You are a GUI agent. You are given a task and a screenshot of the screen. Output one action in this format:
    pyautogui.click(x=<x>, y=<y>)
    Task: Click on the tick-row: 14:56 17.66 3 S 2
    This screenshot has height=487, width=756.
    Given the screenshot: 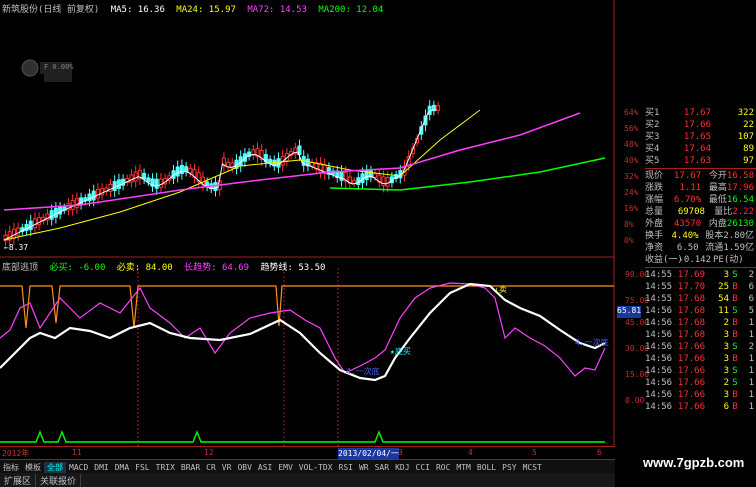 What is the action you would take?
    pyautogui.click(x=700, y=347)
    